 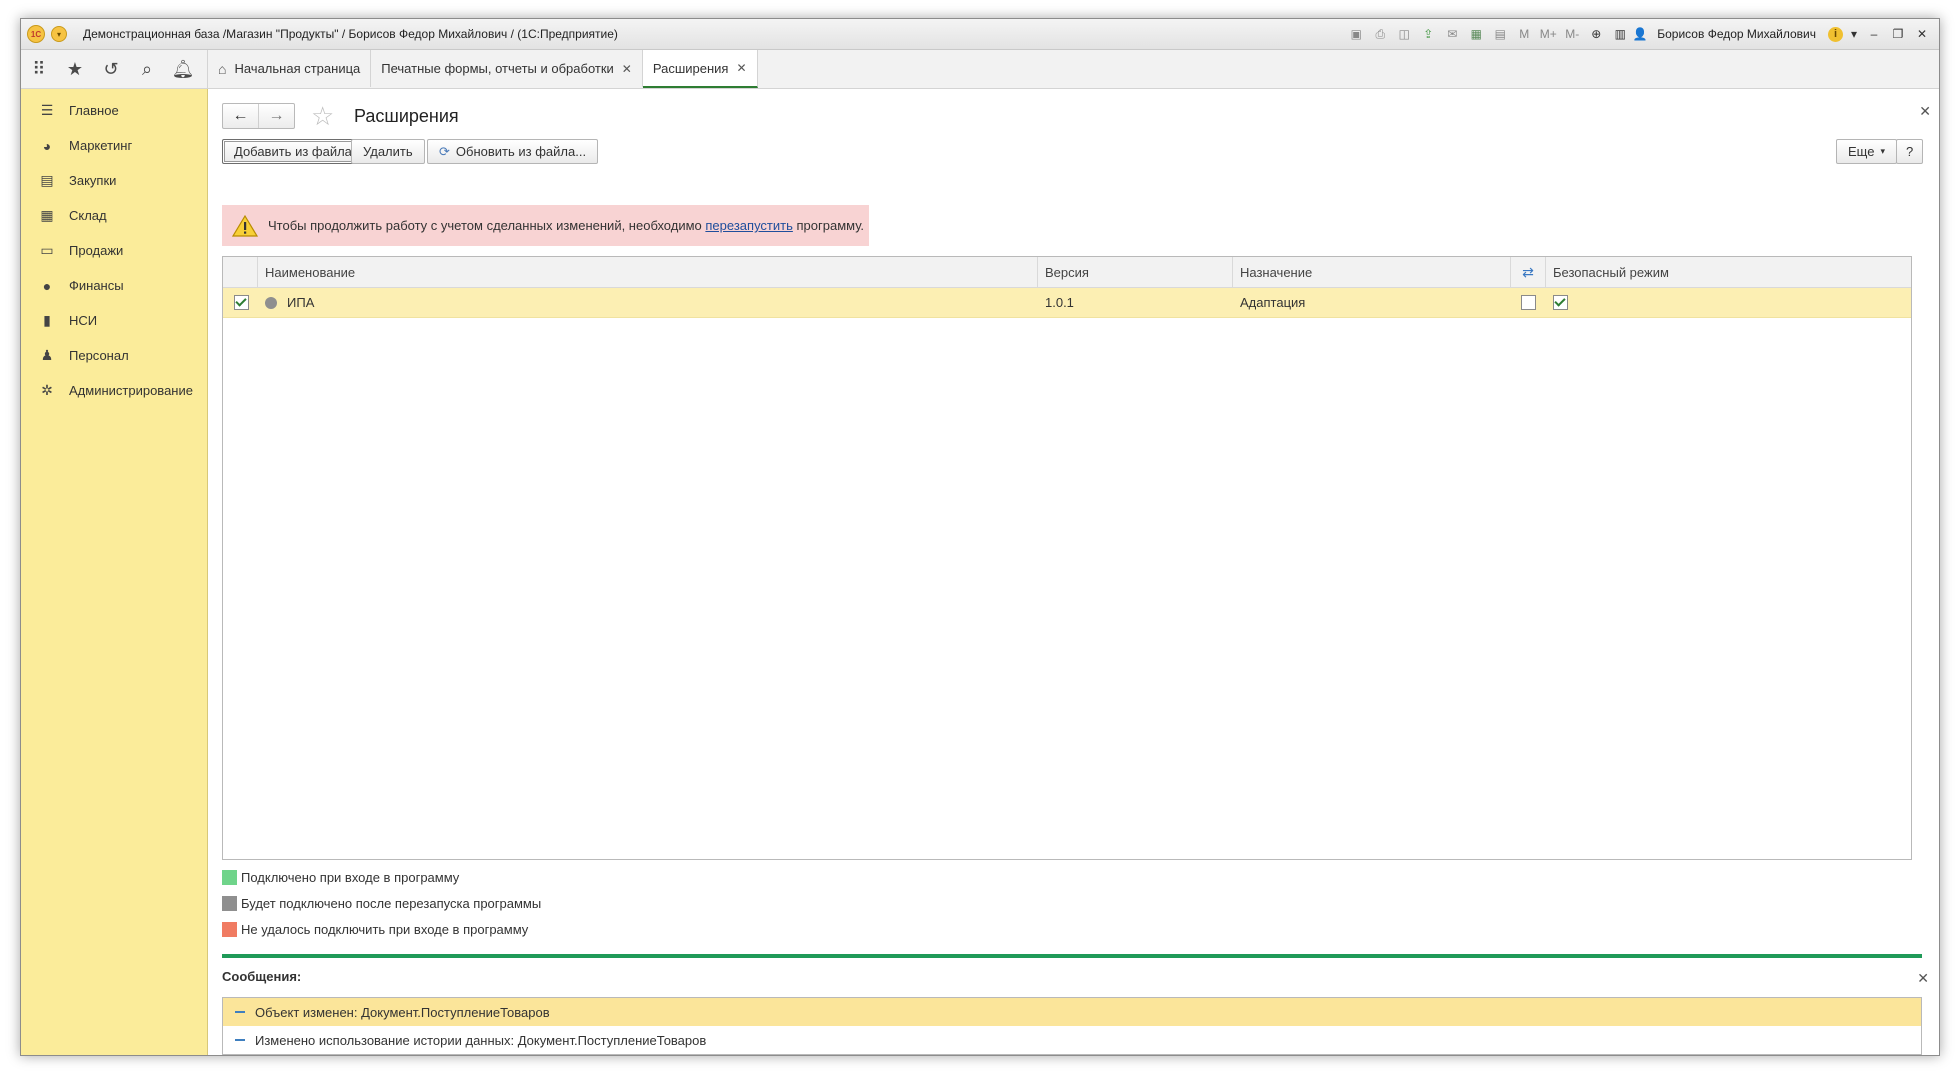 I want to click on sidebar-item-finance: ● Финансы, so click(x=114, y=285).